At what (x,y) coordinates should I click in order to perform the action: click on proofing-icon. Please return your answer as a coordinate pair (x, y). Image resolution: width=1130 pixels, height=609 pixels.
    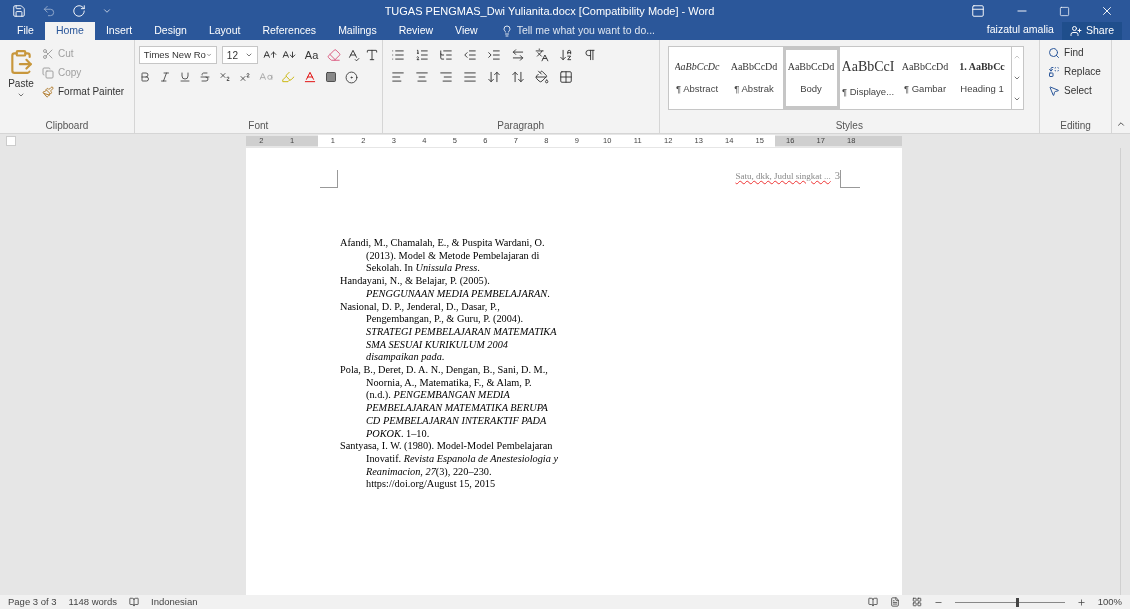
    Looking at the image, I should click on (134, 602).